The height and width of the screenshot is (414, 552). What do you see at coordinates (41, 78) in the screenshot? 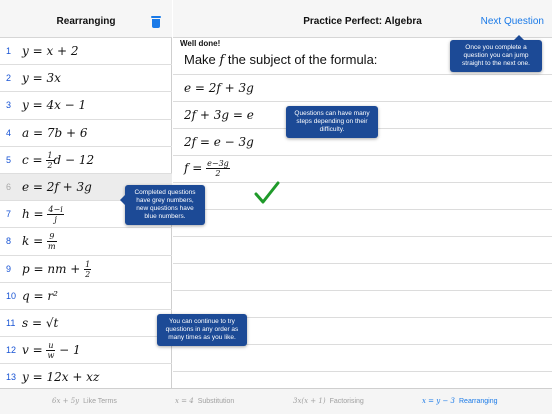
I see `question-expression: y = 3x` at bounding box center [41, 78].